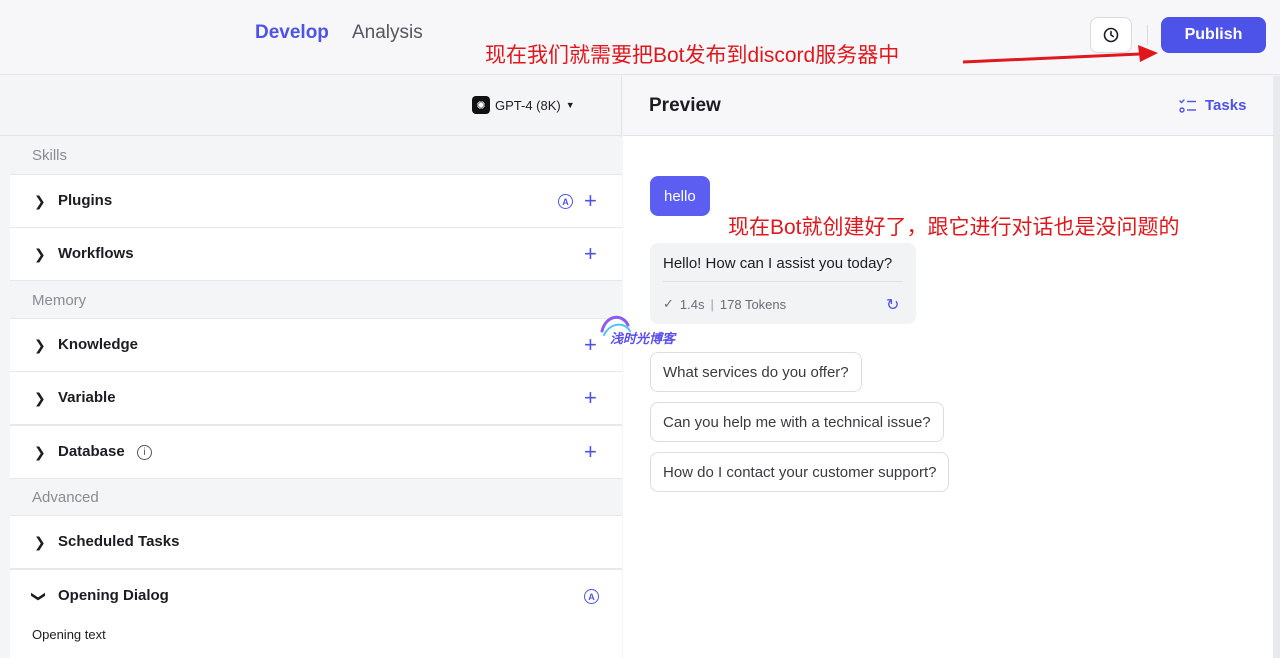 This screenshot has width=1280, height=658. Describe the element at coordinates (98, 344) in the screenshot. I see `item-label: Knowledge` at that location.